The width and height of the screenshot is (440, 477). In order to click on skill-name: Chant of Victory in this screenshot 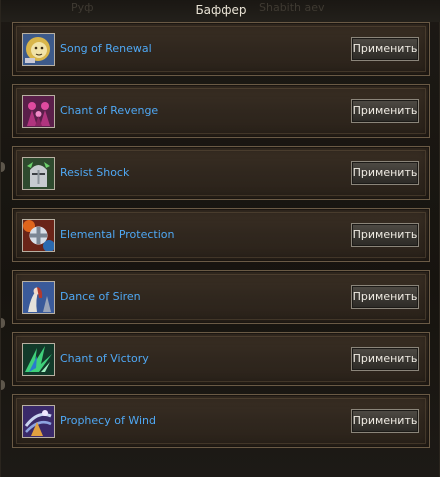, I will do `click(104, 358)`.